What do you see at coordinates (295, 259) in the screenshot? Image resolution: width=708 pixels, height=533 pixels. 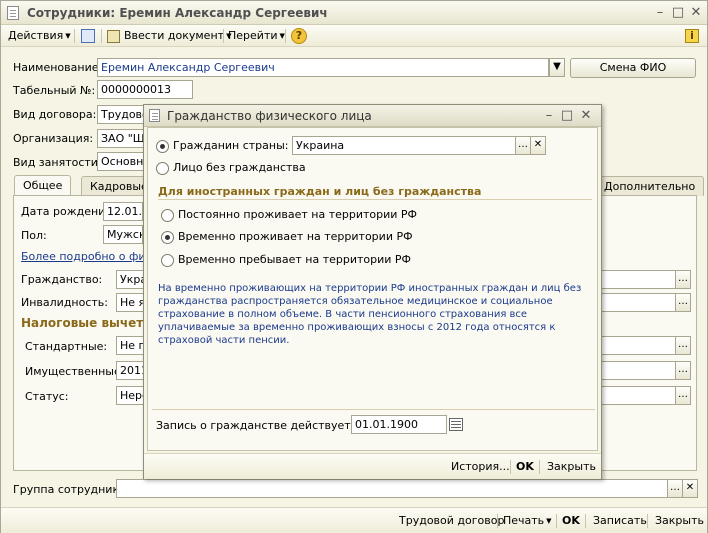 I see `temporary-stay-label: Временно пребывает на территории РФ` at bounding box center [295, 259].